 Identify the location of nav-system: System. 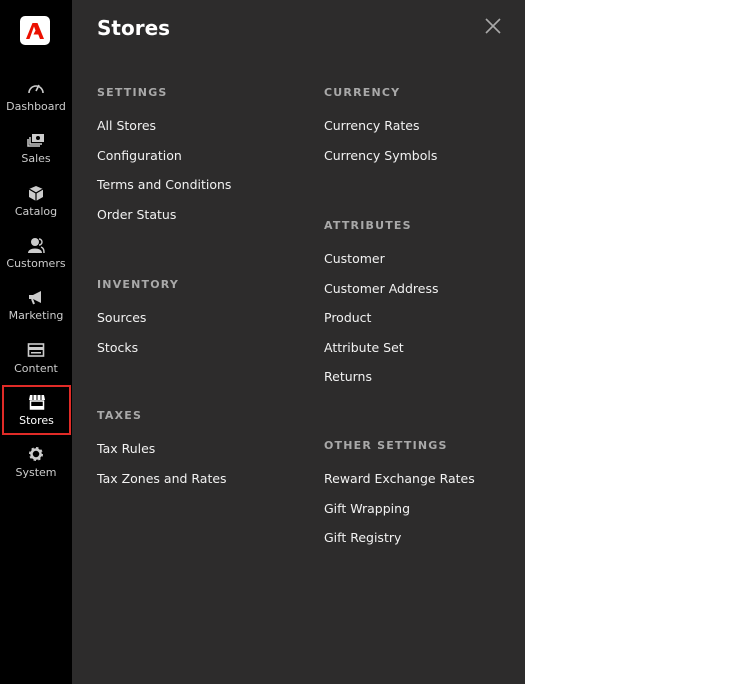
(36, 462).